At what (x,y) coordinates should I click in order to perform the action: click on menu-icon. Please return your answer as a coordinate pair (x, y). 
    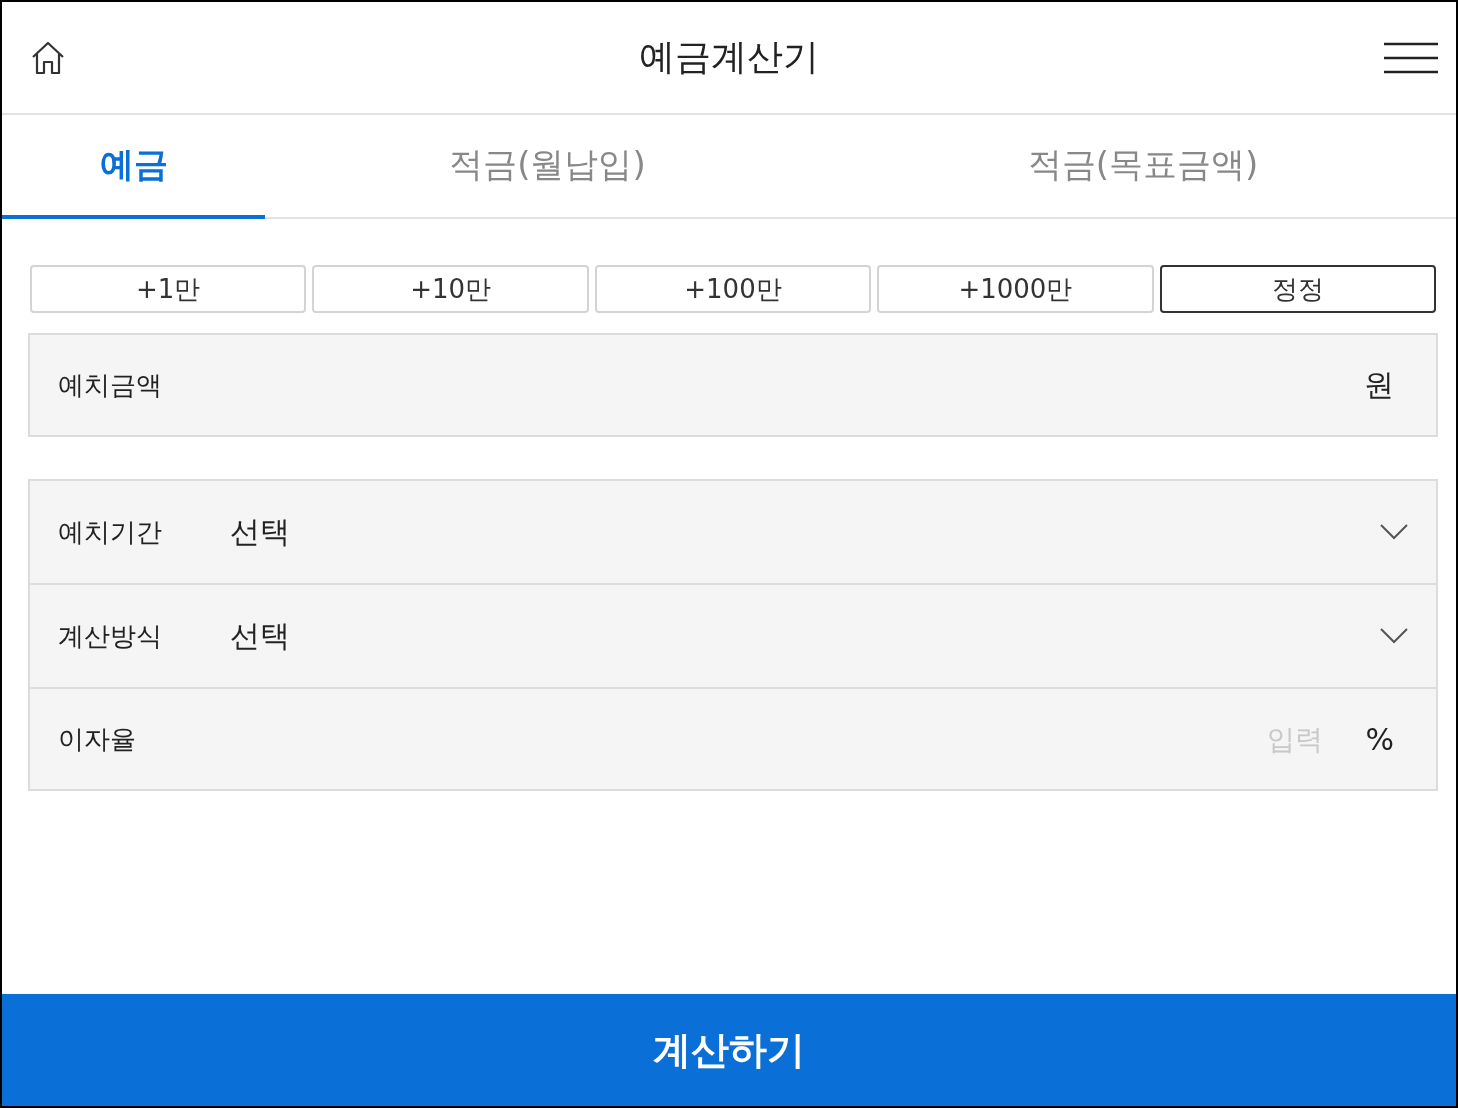
    Looking at the image, I should click on (1411, 57).